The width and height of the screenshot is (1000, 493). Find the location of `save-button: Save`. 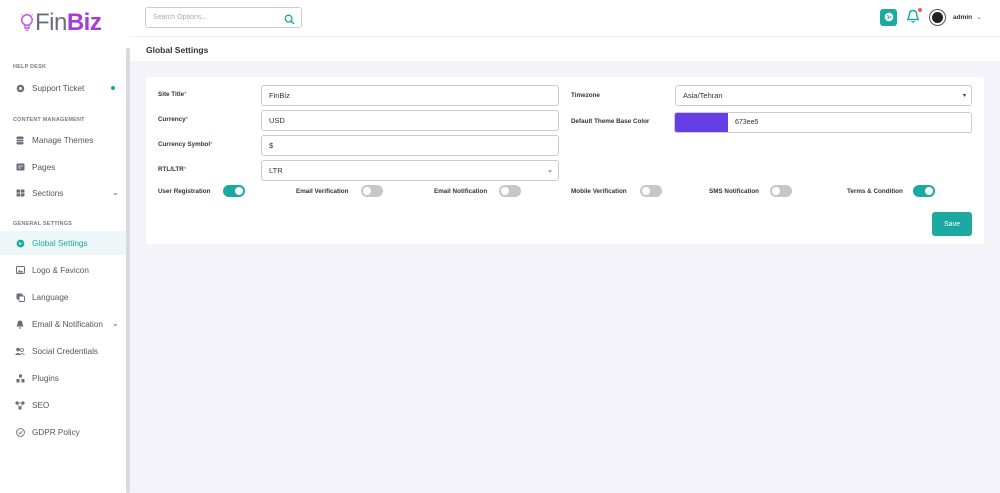

save-button: Save is located at coordinates (952, 224).